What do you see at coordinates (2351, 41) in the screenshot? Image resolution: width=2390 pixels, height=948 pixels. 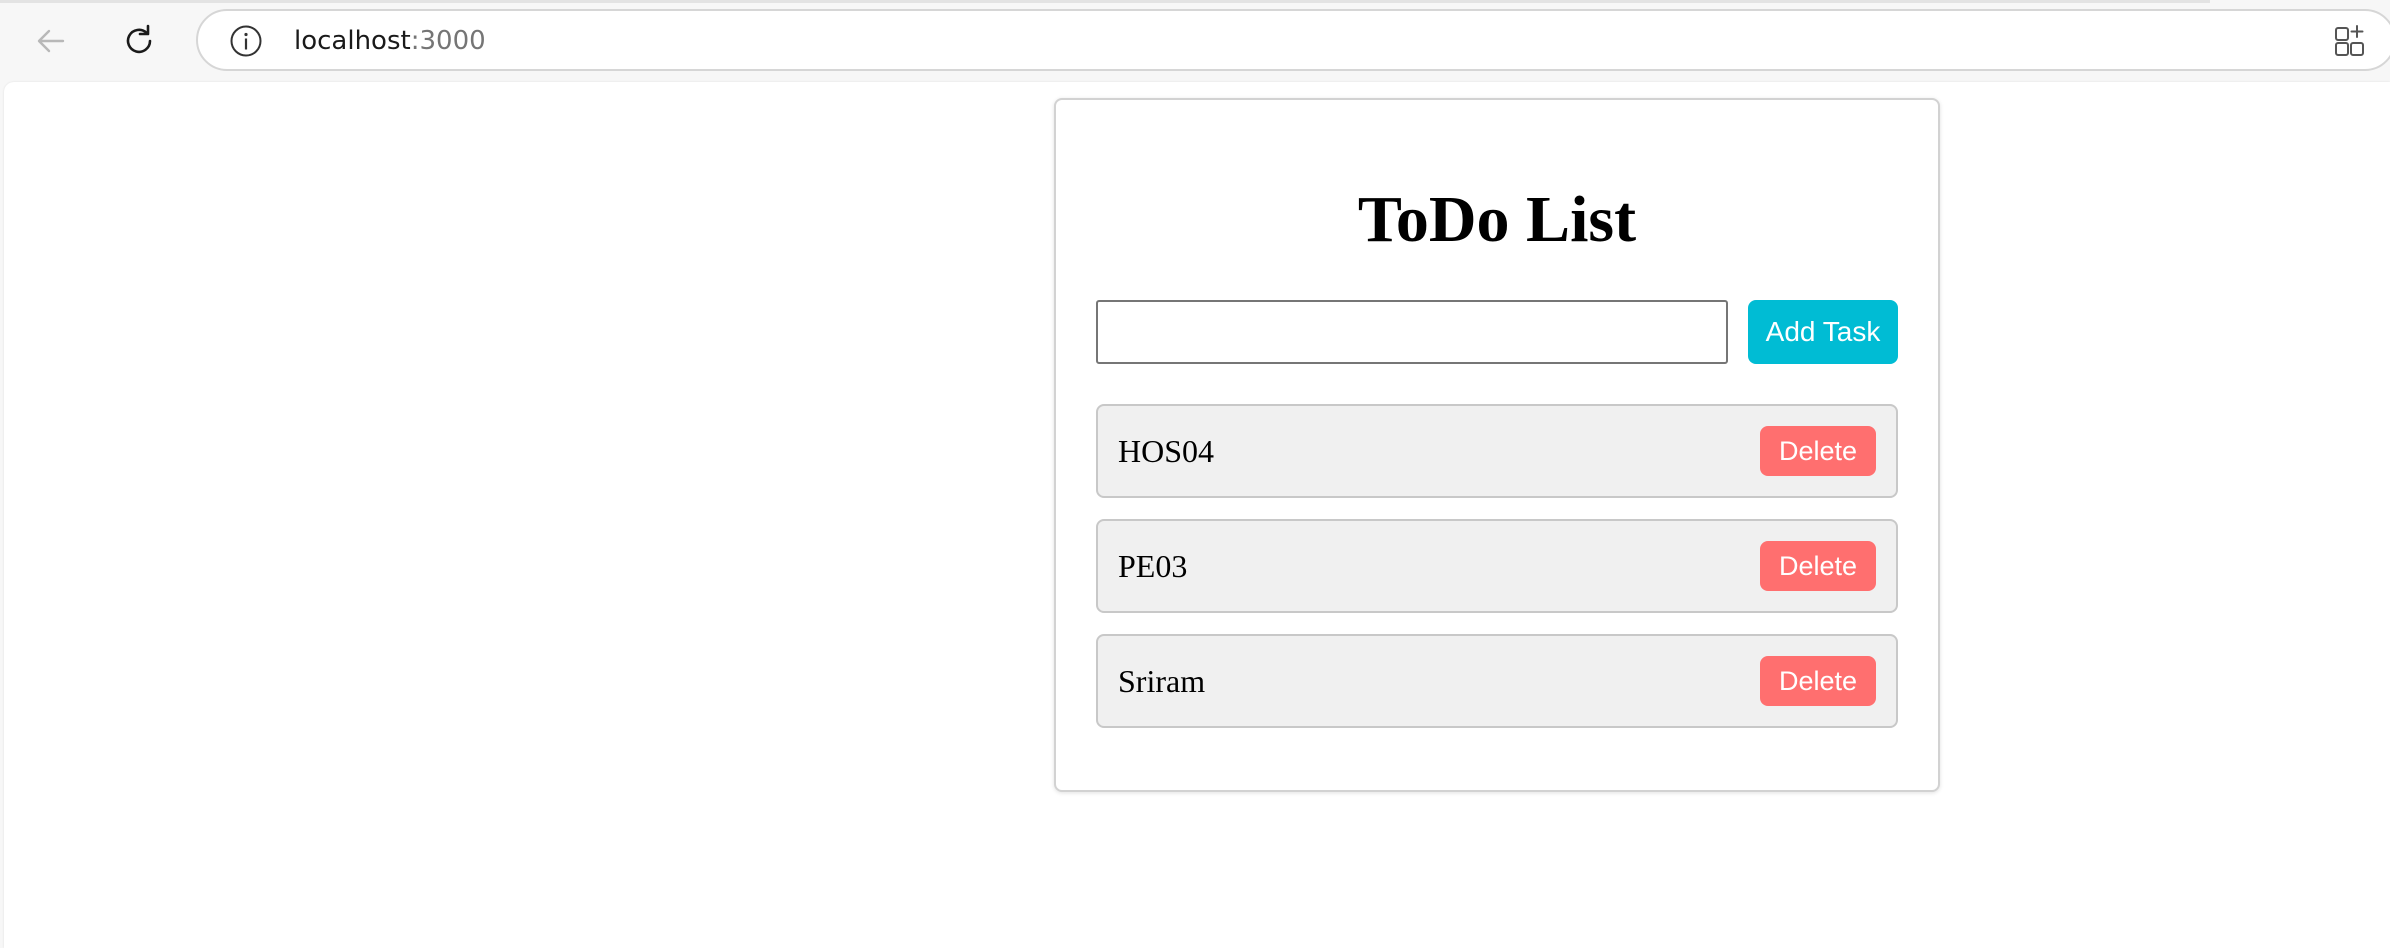 I see `add-app-icon` at bounding box center [2351, 41].